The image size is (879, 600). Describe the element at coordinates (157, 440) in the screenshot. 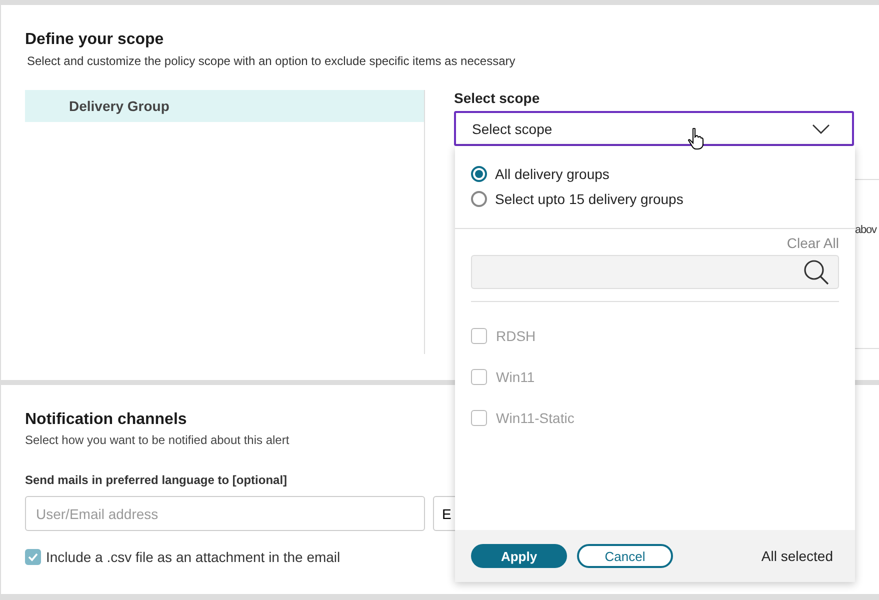

I see `section-subtitle: Select how you want to be notified about this alert` at that location.